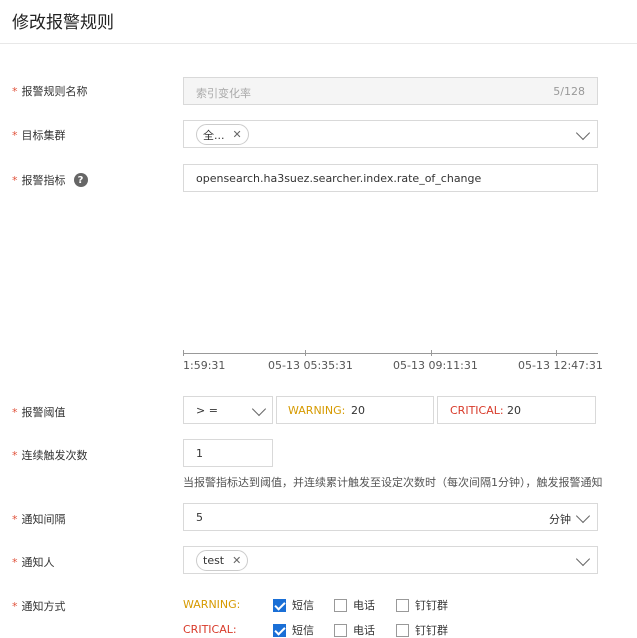 The image size is (637, 638). Describe the element at coordinates (560, 519) in the screenshot. I see `interval-unit: 分钟` at that location.